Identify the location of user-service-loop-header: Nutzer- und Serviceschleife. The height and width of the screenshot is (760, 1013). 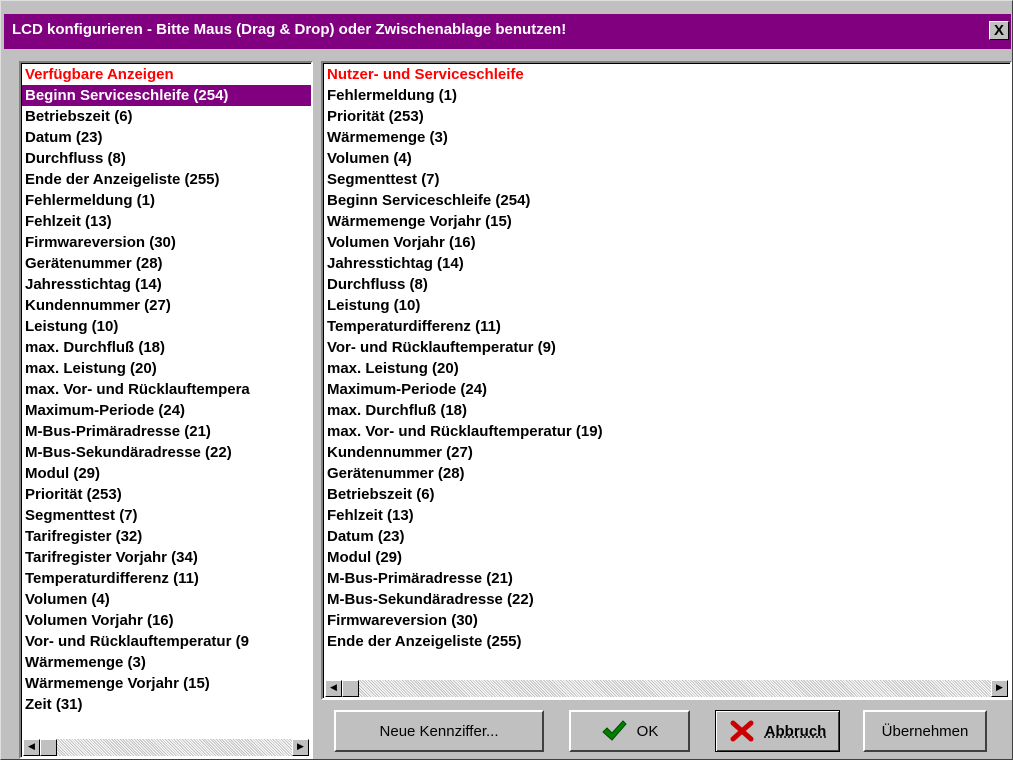
(425, 74).